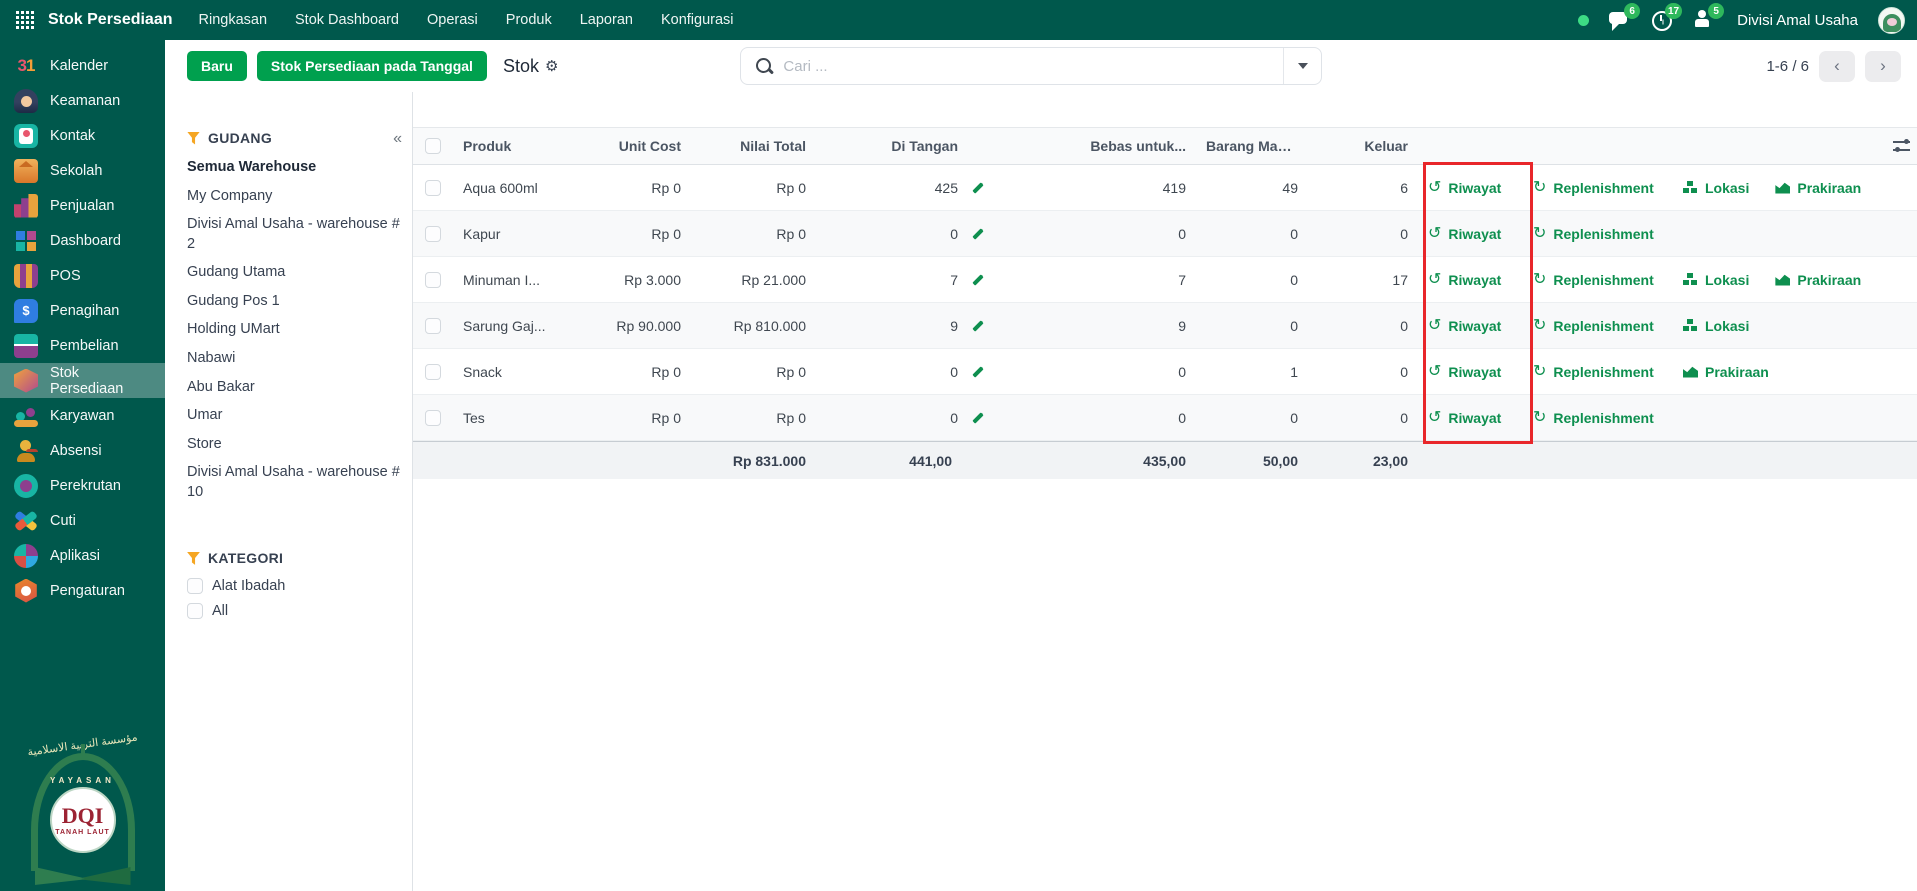 Image resolution: width=1917 pixels, height=891 pixels. Describe the element at coordinates (82, 65) in the screenshot. I see `sidebar-item-kalender: 3 1 Kalender` at that location.